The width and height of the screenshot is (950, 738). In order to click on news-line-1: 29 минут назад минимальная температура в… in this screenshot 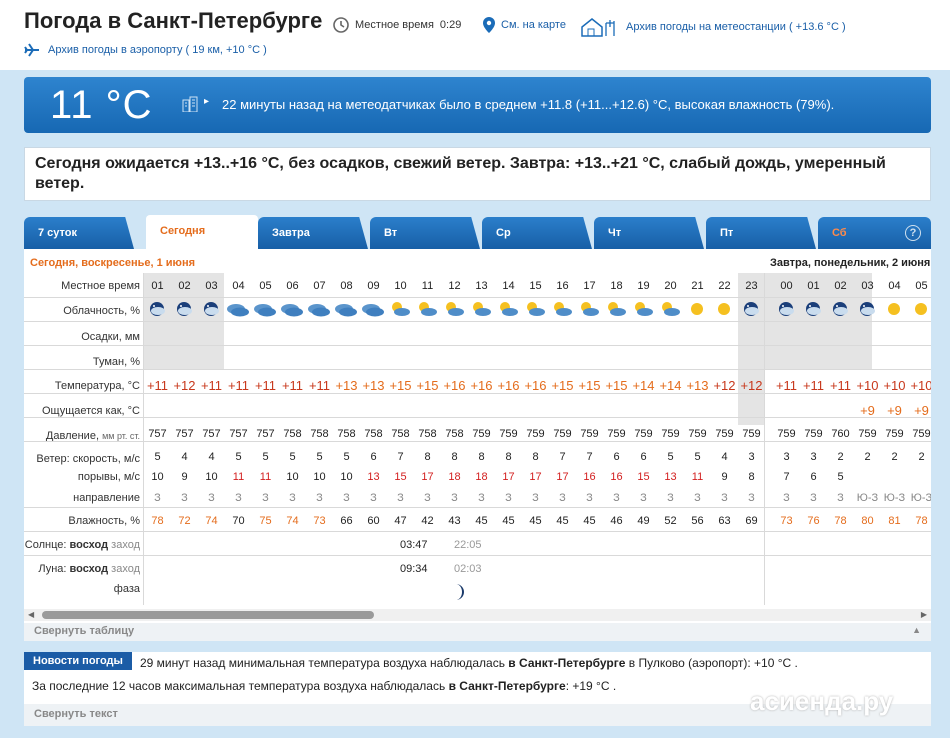, I will do `click(469, 663)`.